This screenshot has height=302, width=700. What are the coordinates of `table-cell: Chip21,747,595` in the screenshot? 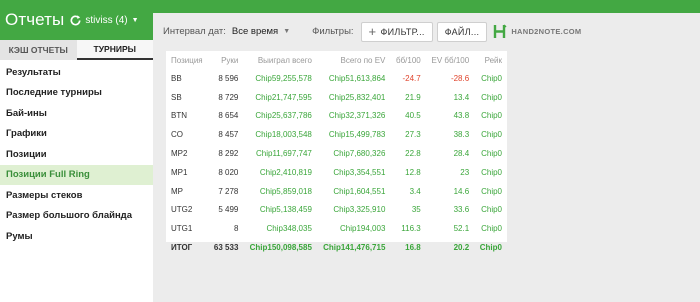 It's located at (283, 97).